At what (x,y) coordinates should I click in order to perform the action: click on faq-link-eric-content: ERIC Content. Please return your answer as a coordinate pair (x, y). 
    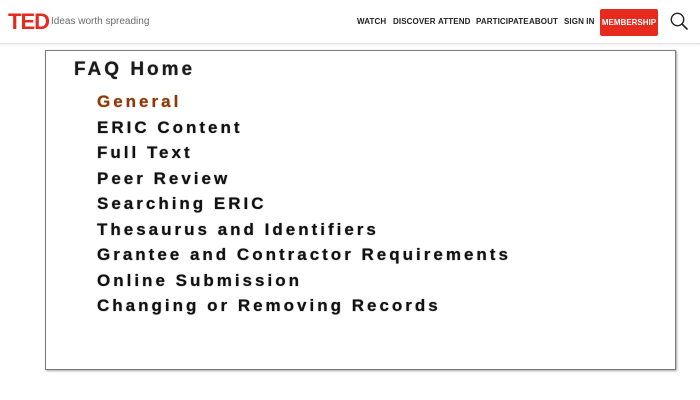
    Looking at the image, I should click on (367, 128).